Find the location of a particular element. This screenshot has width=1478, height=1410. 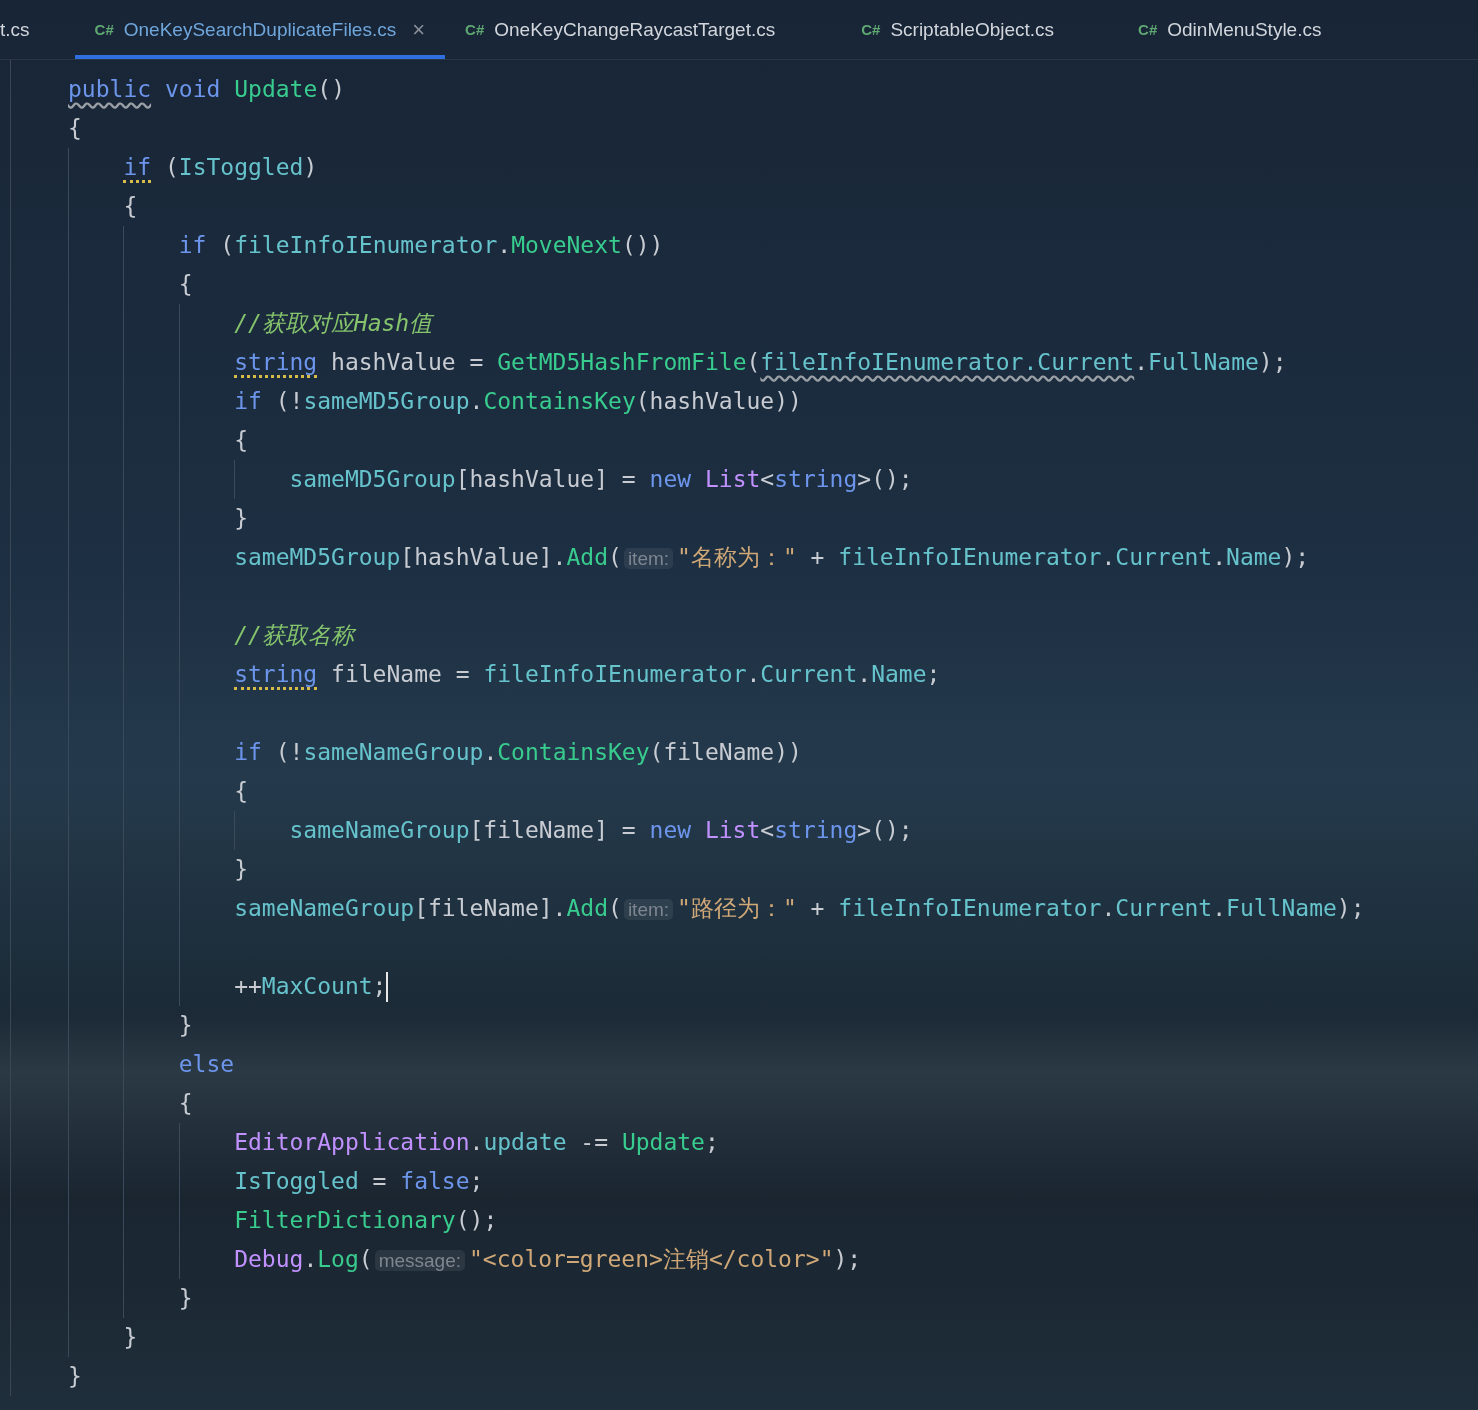

code-line: FilterDictionary(); is located at coordinates (366, 1220).